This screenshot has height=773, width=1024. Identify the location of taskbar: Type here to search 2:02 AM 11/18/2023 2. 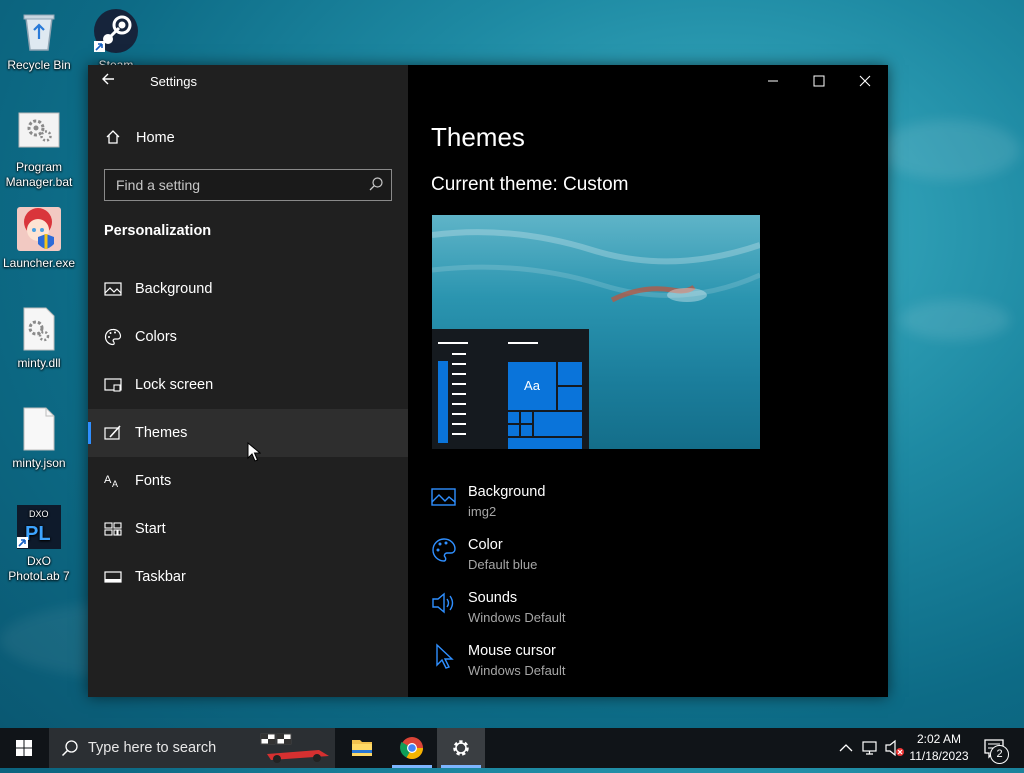
(512, 748).